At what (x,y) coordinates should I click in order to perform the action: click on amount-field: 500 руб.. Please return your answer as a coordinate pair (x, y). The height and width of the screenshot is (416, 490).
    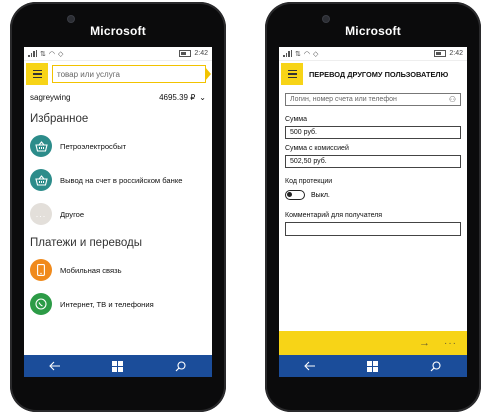
    Looking at the image, I should click on (373, 132).